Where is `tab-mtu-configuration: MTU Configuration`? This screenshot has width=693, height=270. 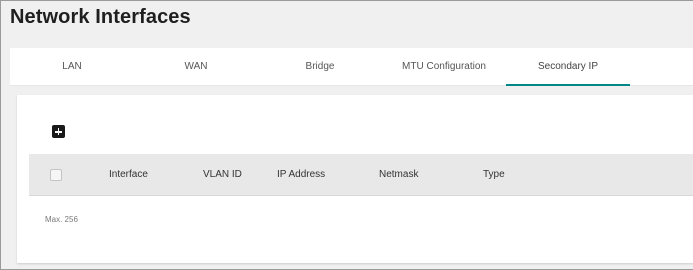
tab-mtu-configuration: MTU Configuration is located at coordinates (444, 67).